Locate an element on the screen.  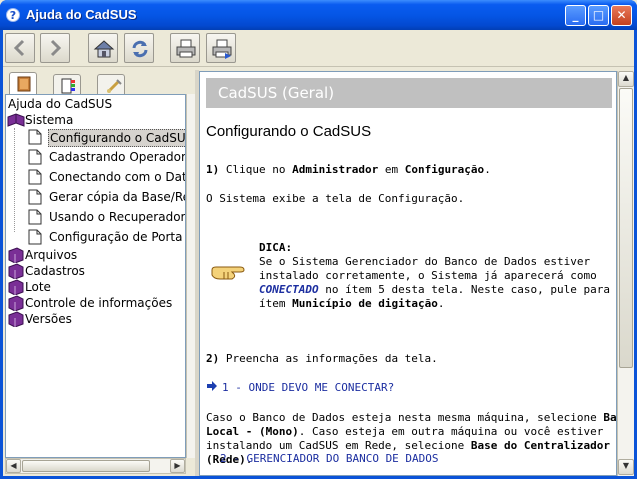
arrow-right-icon is located at coordinates (212, 386).